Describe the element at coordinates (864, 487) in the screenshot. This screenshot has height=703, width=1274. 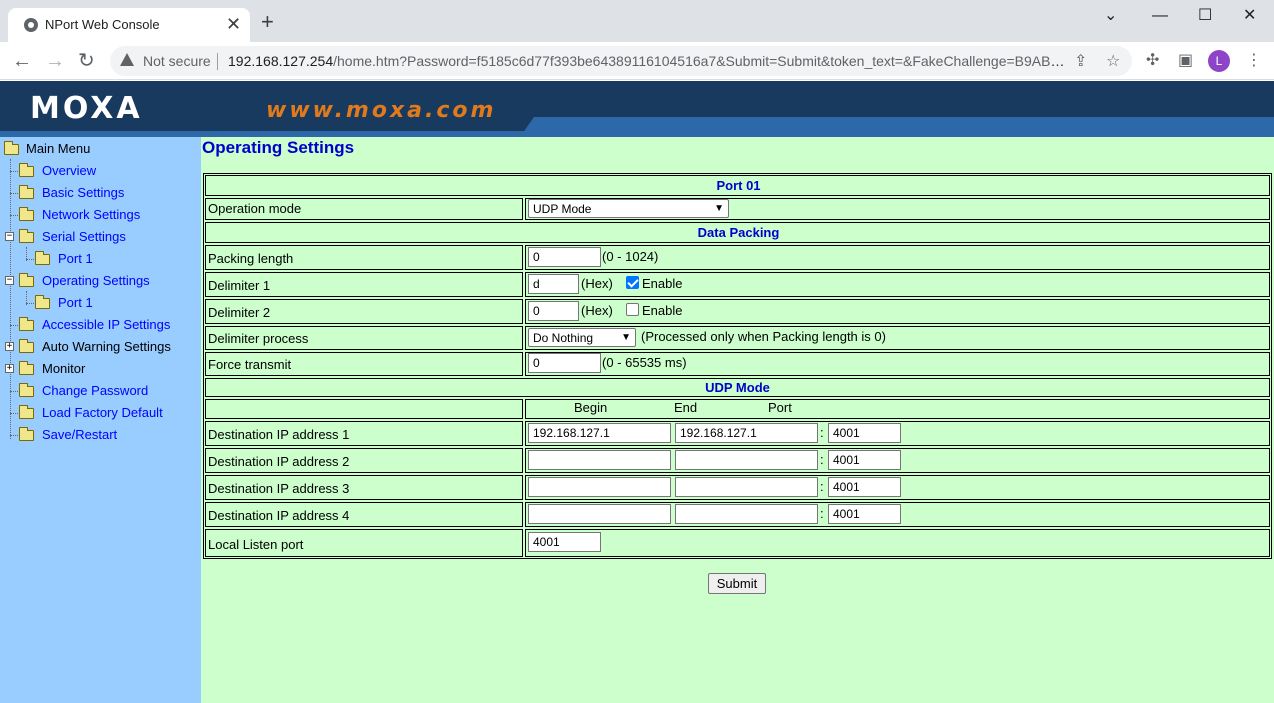
I see `destination-ip-3-port-input: 4001` at that location.